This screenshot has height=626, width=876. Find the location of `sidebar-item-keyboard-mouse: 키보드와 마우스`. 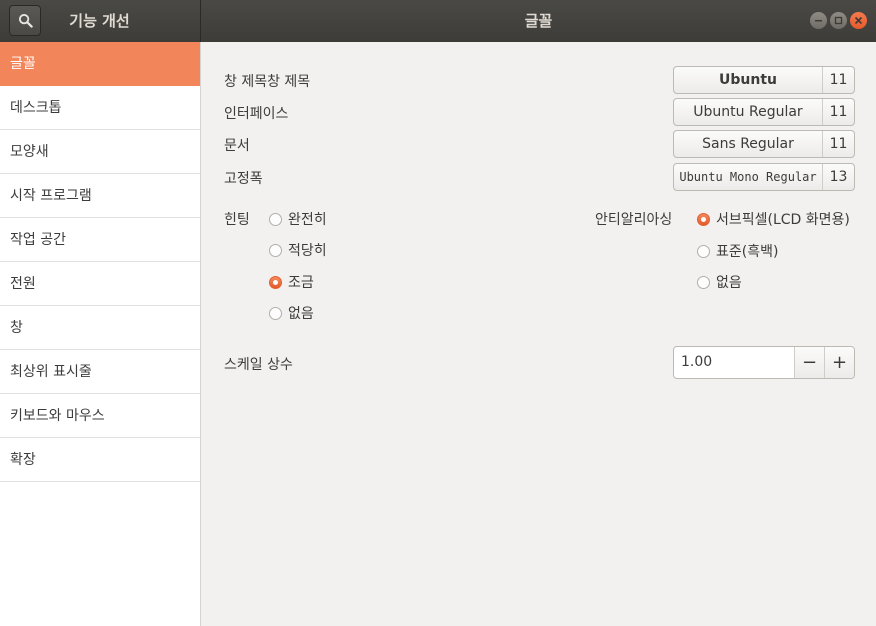

sidebar-item-keyboard-mouse: 키보드와 마우스 is located at coordinates (100, 416).